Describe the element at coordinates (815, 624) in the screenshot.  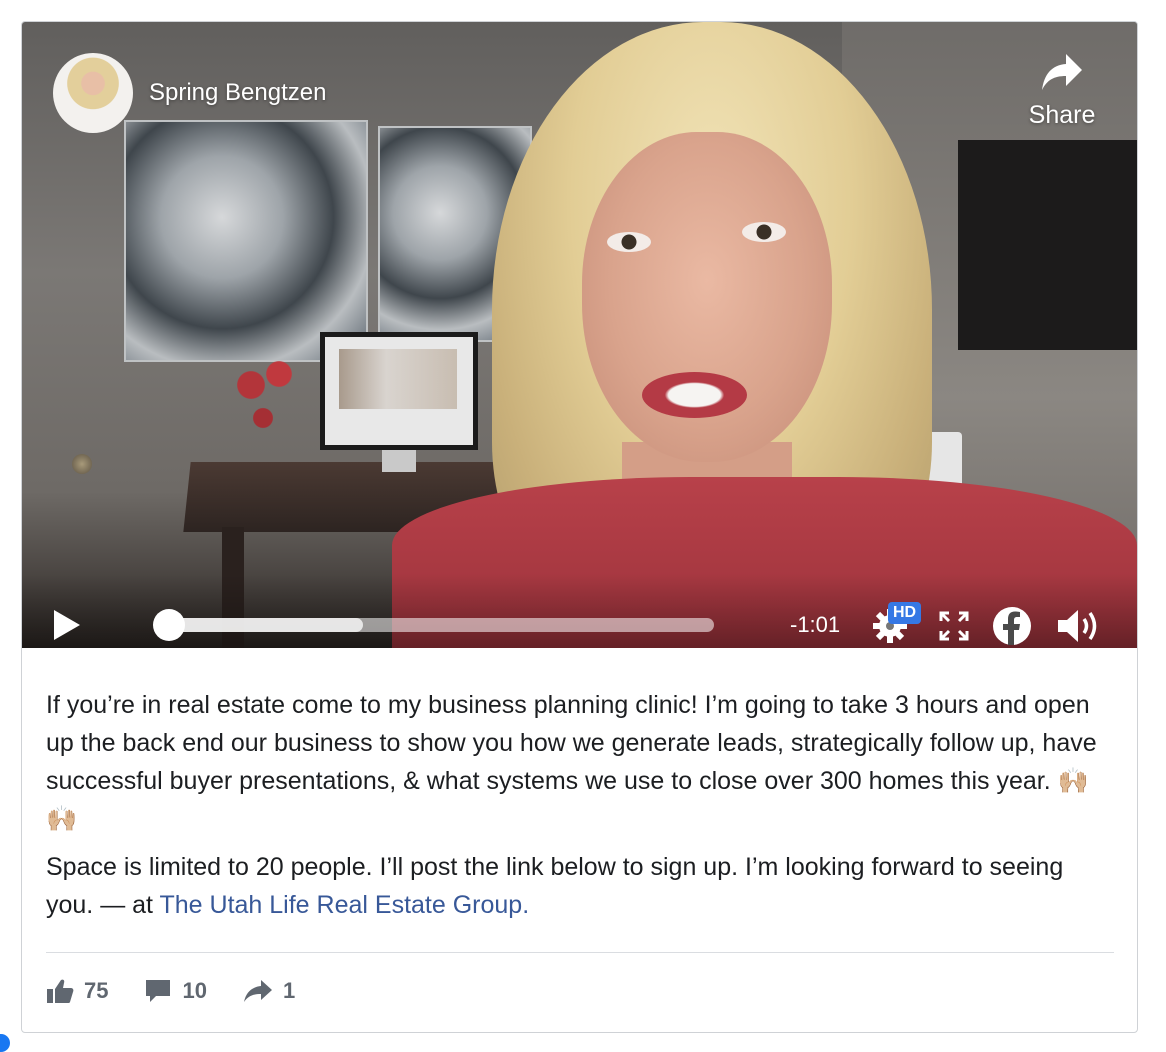
I see `time-remaining: -1:01` at that location.